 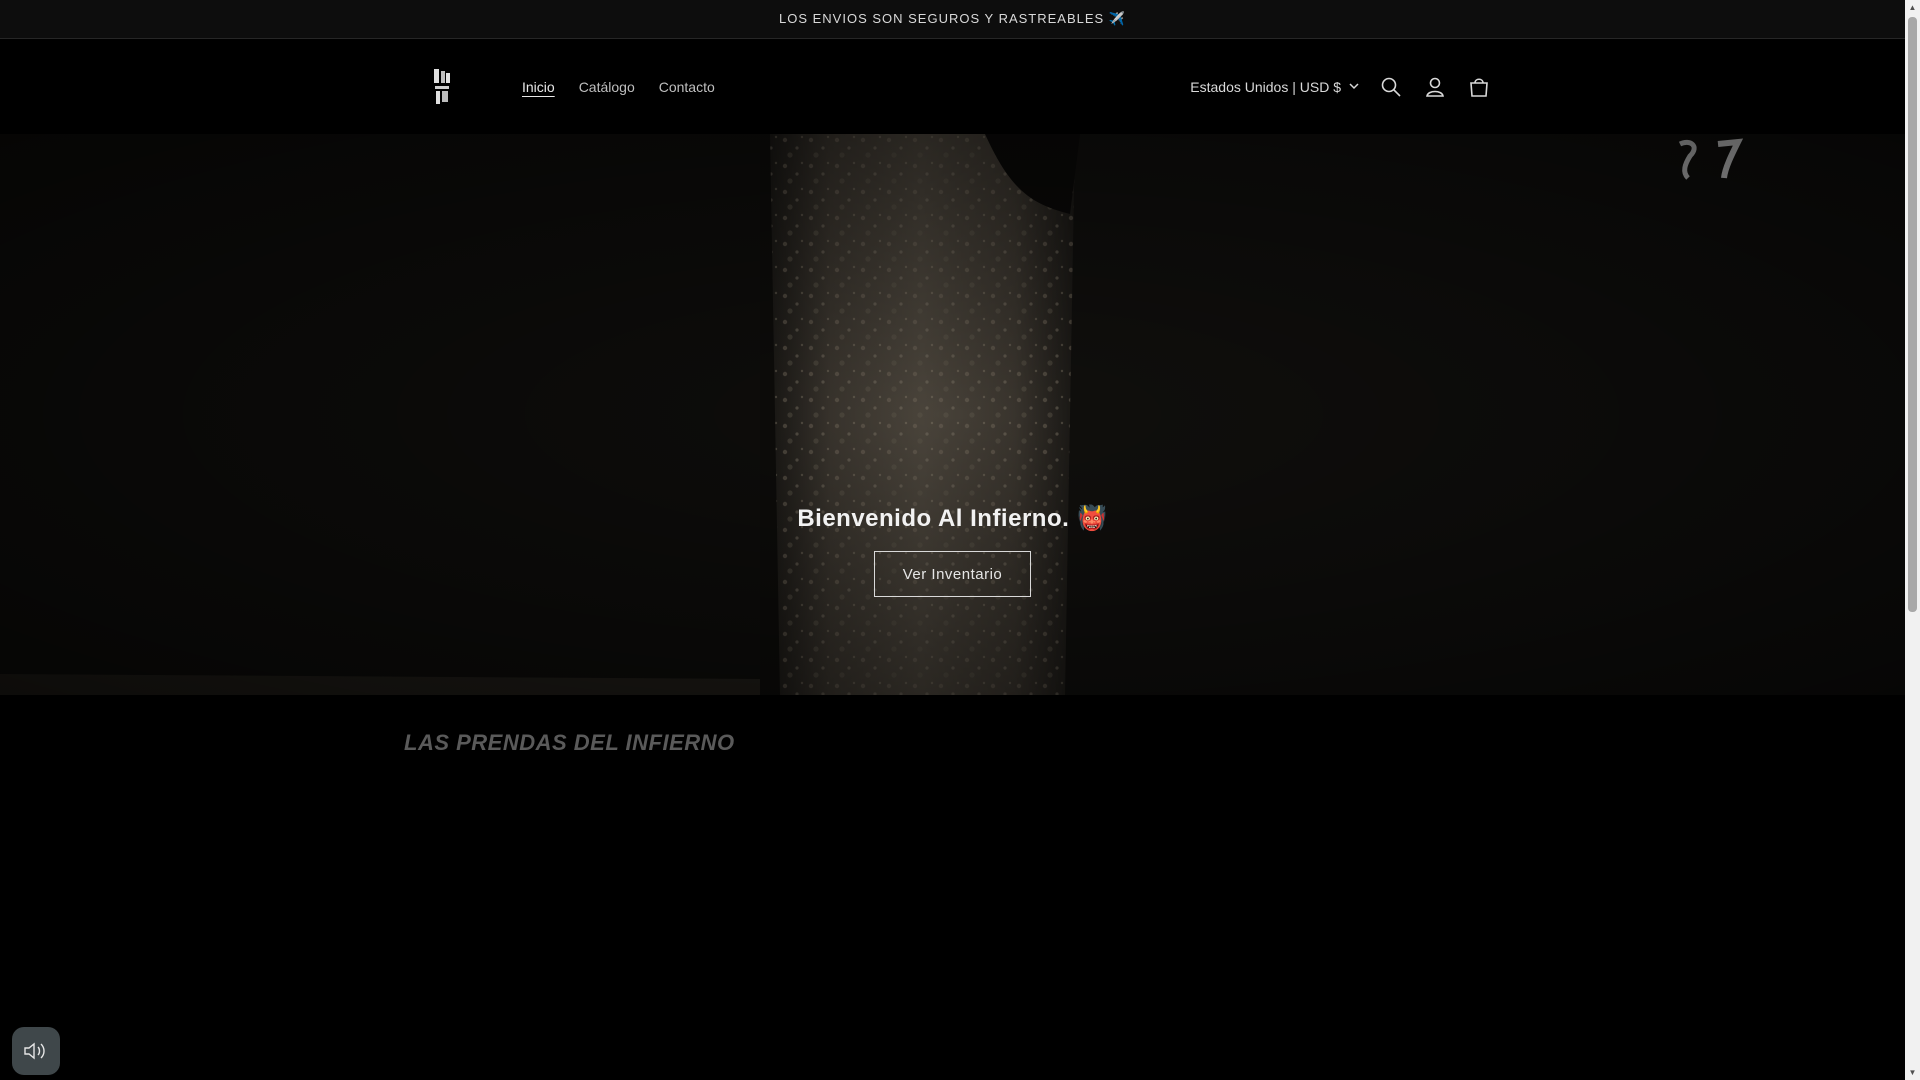 What do you see at coordinates (1912, 7) in the screenshot?
I see `scroll-up-arrow-icon: ▲` at bounding box center [1912, 7].